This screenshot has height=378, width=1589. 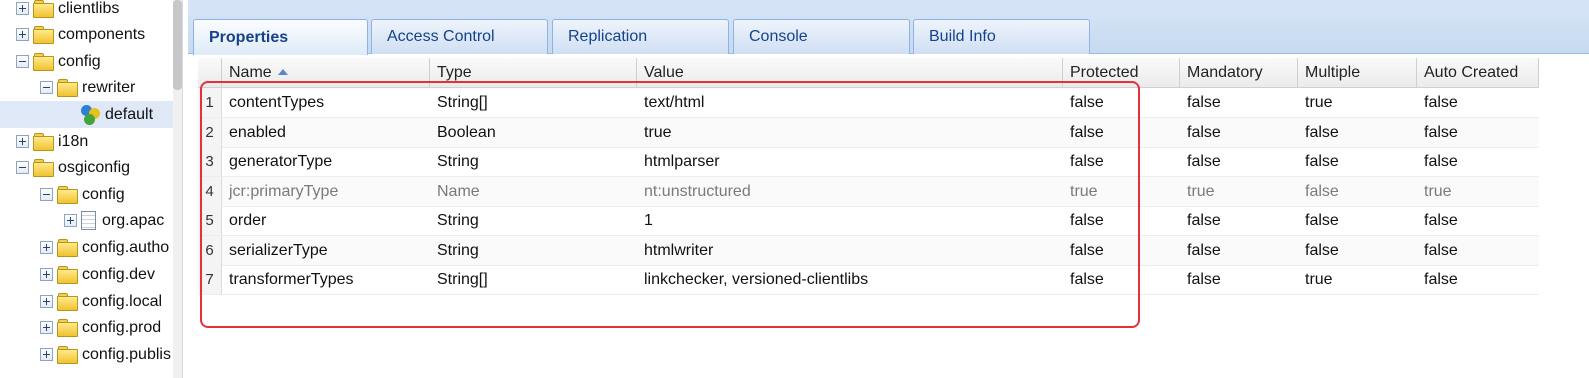 What do you see at coordinates (80, 34) in the screenshot?
I see `tree-node: components` at bounding box center [80, 34].